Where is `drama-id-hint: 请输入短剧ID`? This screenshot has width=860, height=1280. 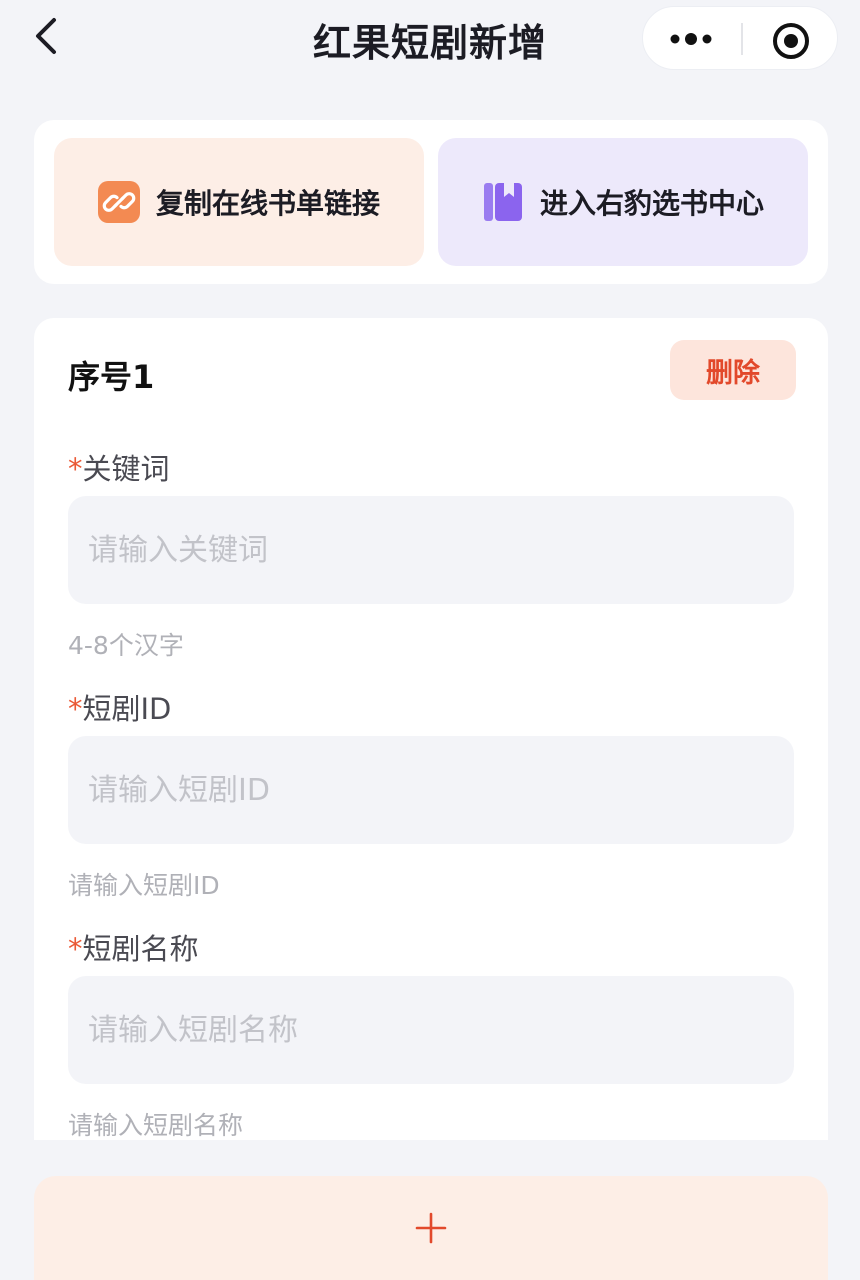
drama-id-hint: 请输入短剧ID is located at coordinates (144, 885).